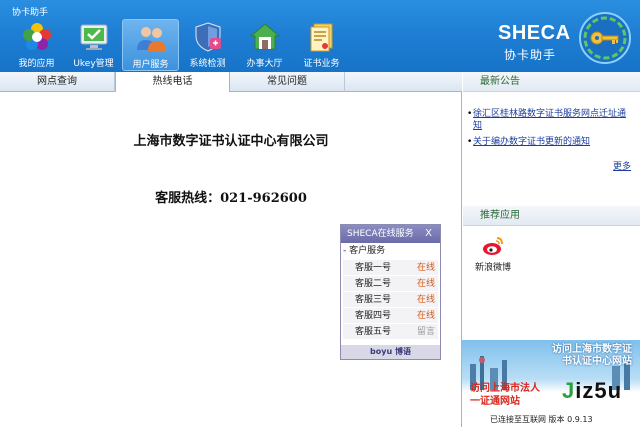 The width and height of the screenshot is (640, 427). Describe the element at coordinates (556, 120) in the screenshot. I see `news-link: 徐汇区桂林路数字证书服务网点迁址通知` at that location.